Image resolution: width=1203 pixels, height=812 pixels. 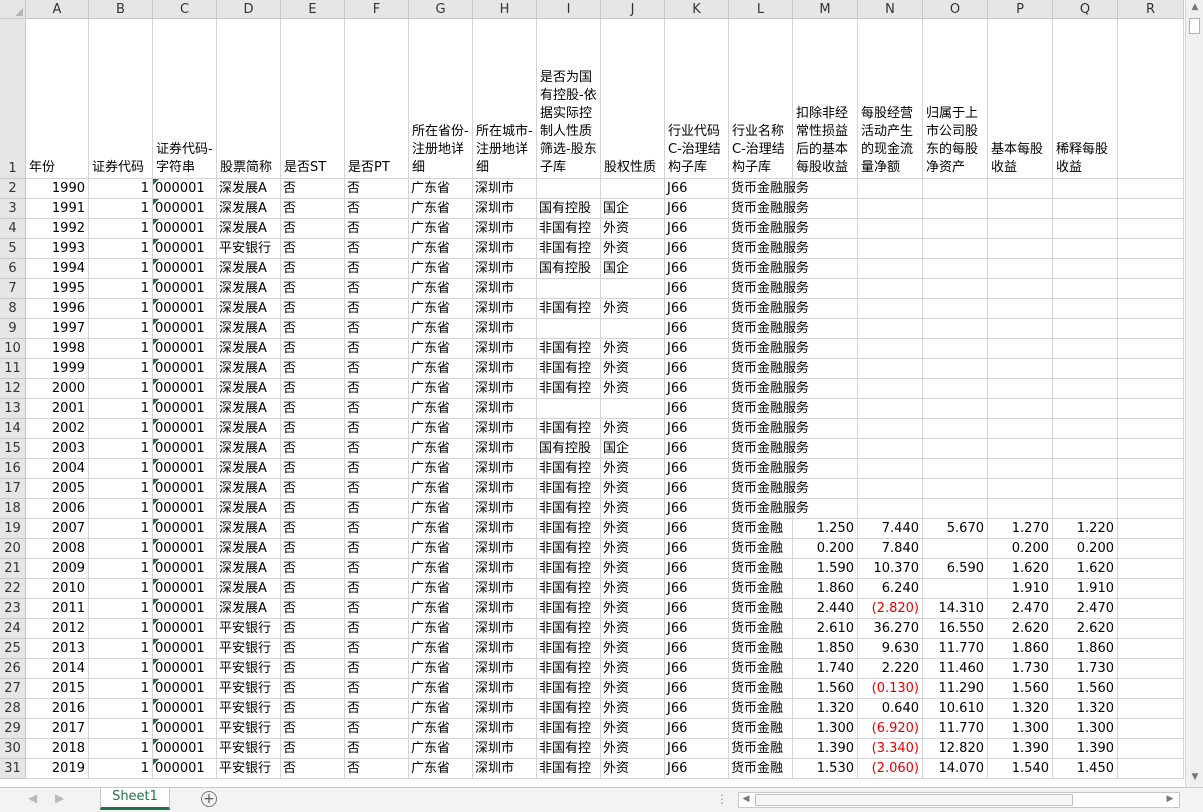 What do you see at coordinates (1085, 449) in the screenshot?
I see `cell-q15` at bounding box center [1085, 449].